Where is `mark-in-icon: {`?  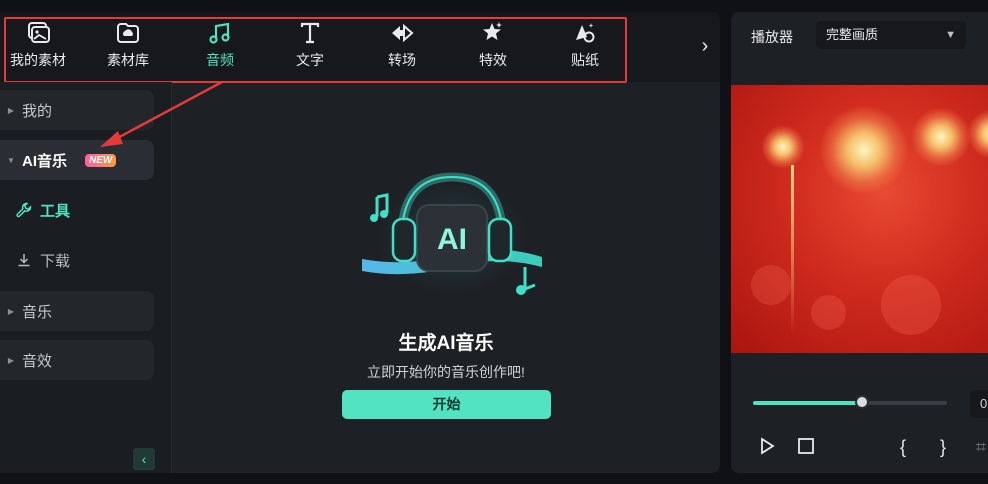 mark-in-icon: { is located at coordinates (903, 447).